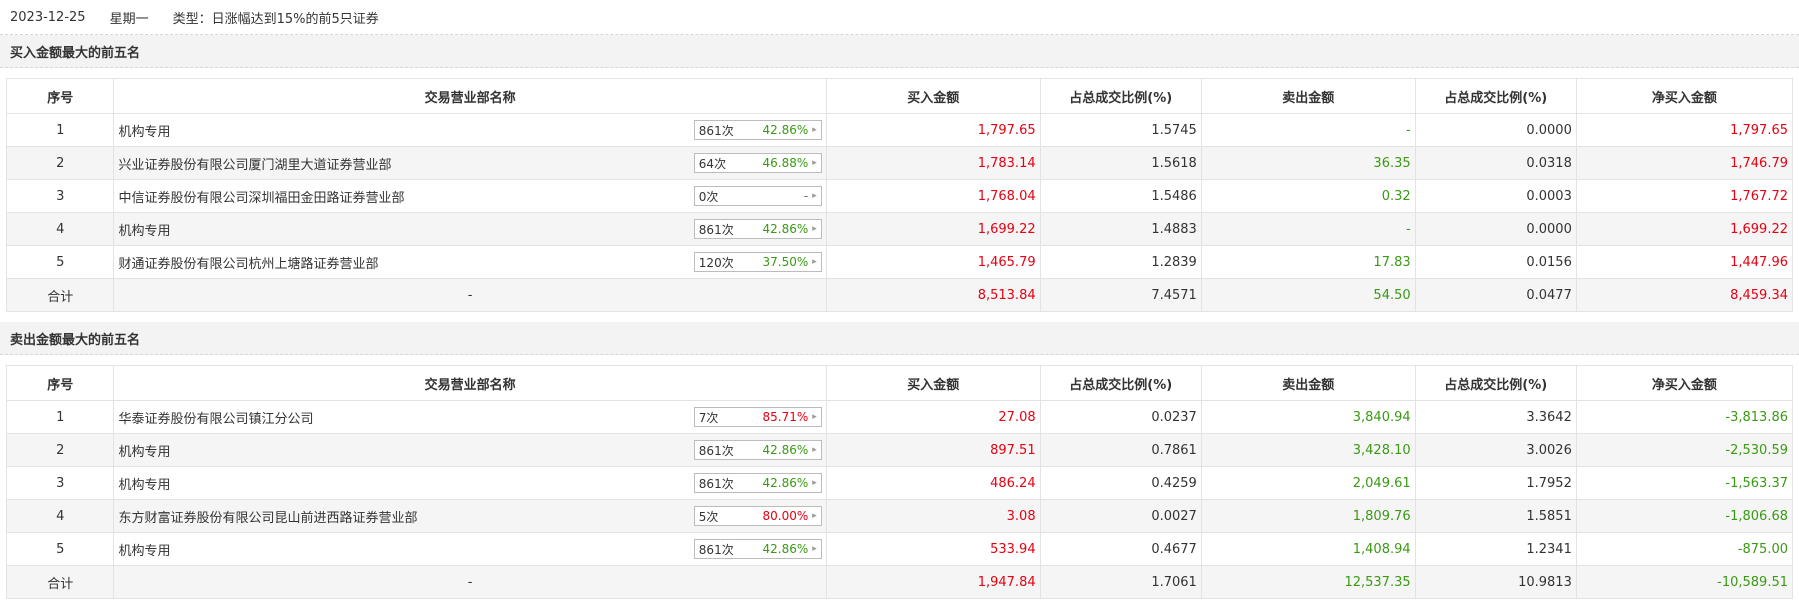 The width and height of the screenshot is (1799, 609). Describe the element at coordinates (899, 96) in the screenshot. I see `buy-table-header: 序号 交易营业部名称 买入金额 占总成交比例(%) 卖出金额 占总成交比例(%) 净买入金额` at that location.